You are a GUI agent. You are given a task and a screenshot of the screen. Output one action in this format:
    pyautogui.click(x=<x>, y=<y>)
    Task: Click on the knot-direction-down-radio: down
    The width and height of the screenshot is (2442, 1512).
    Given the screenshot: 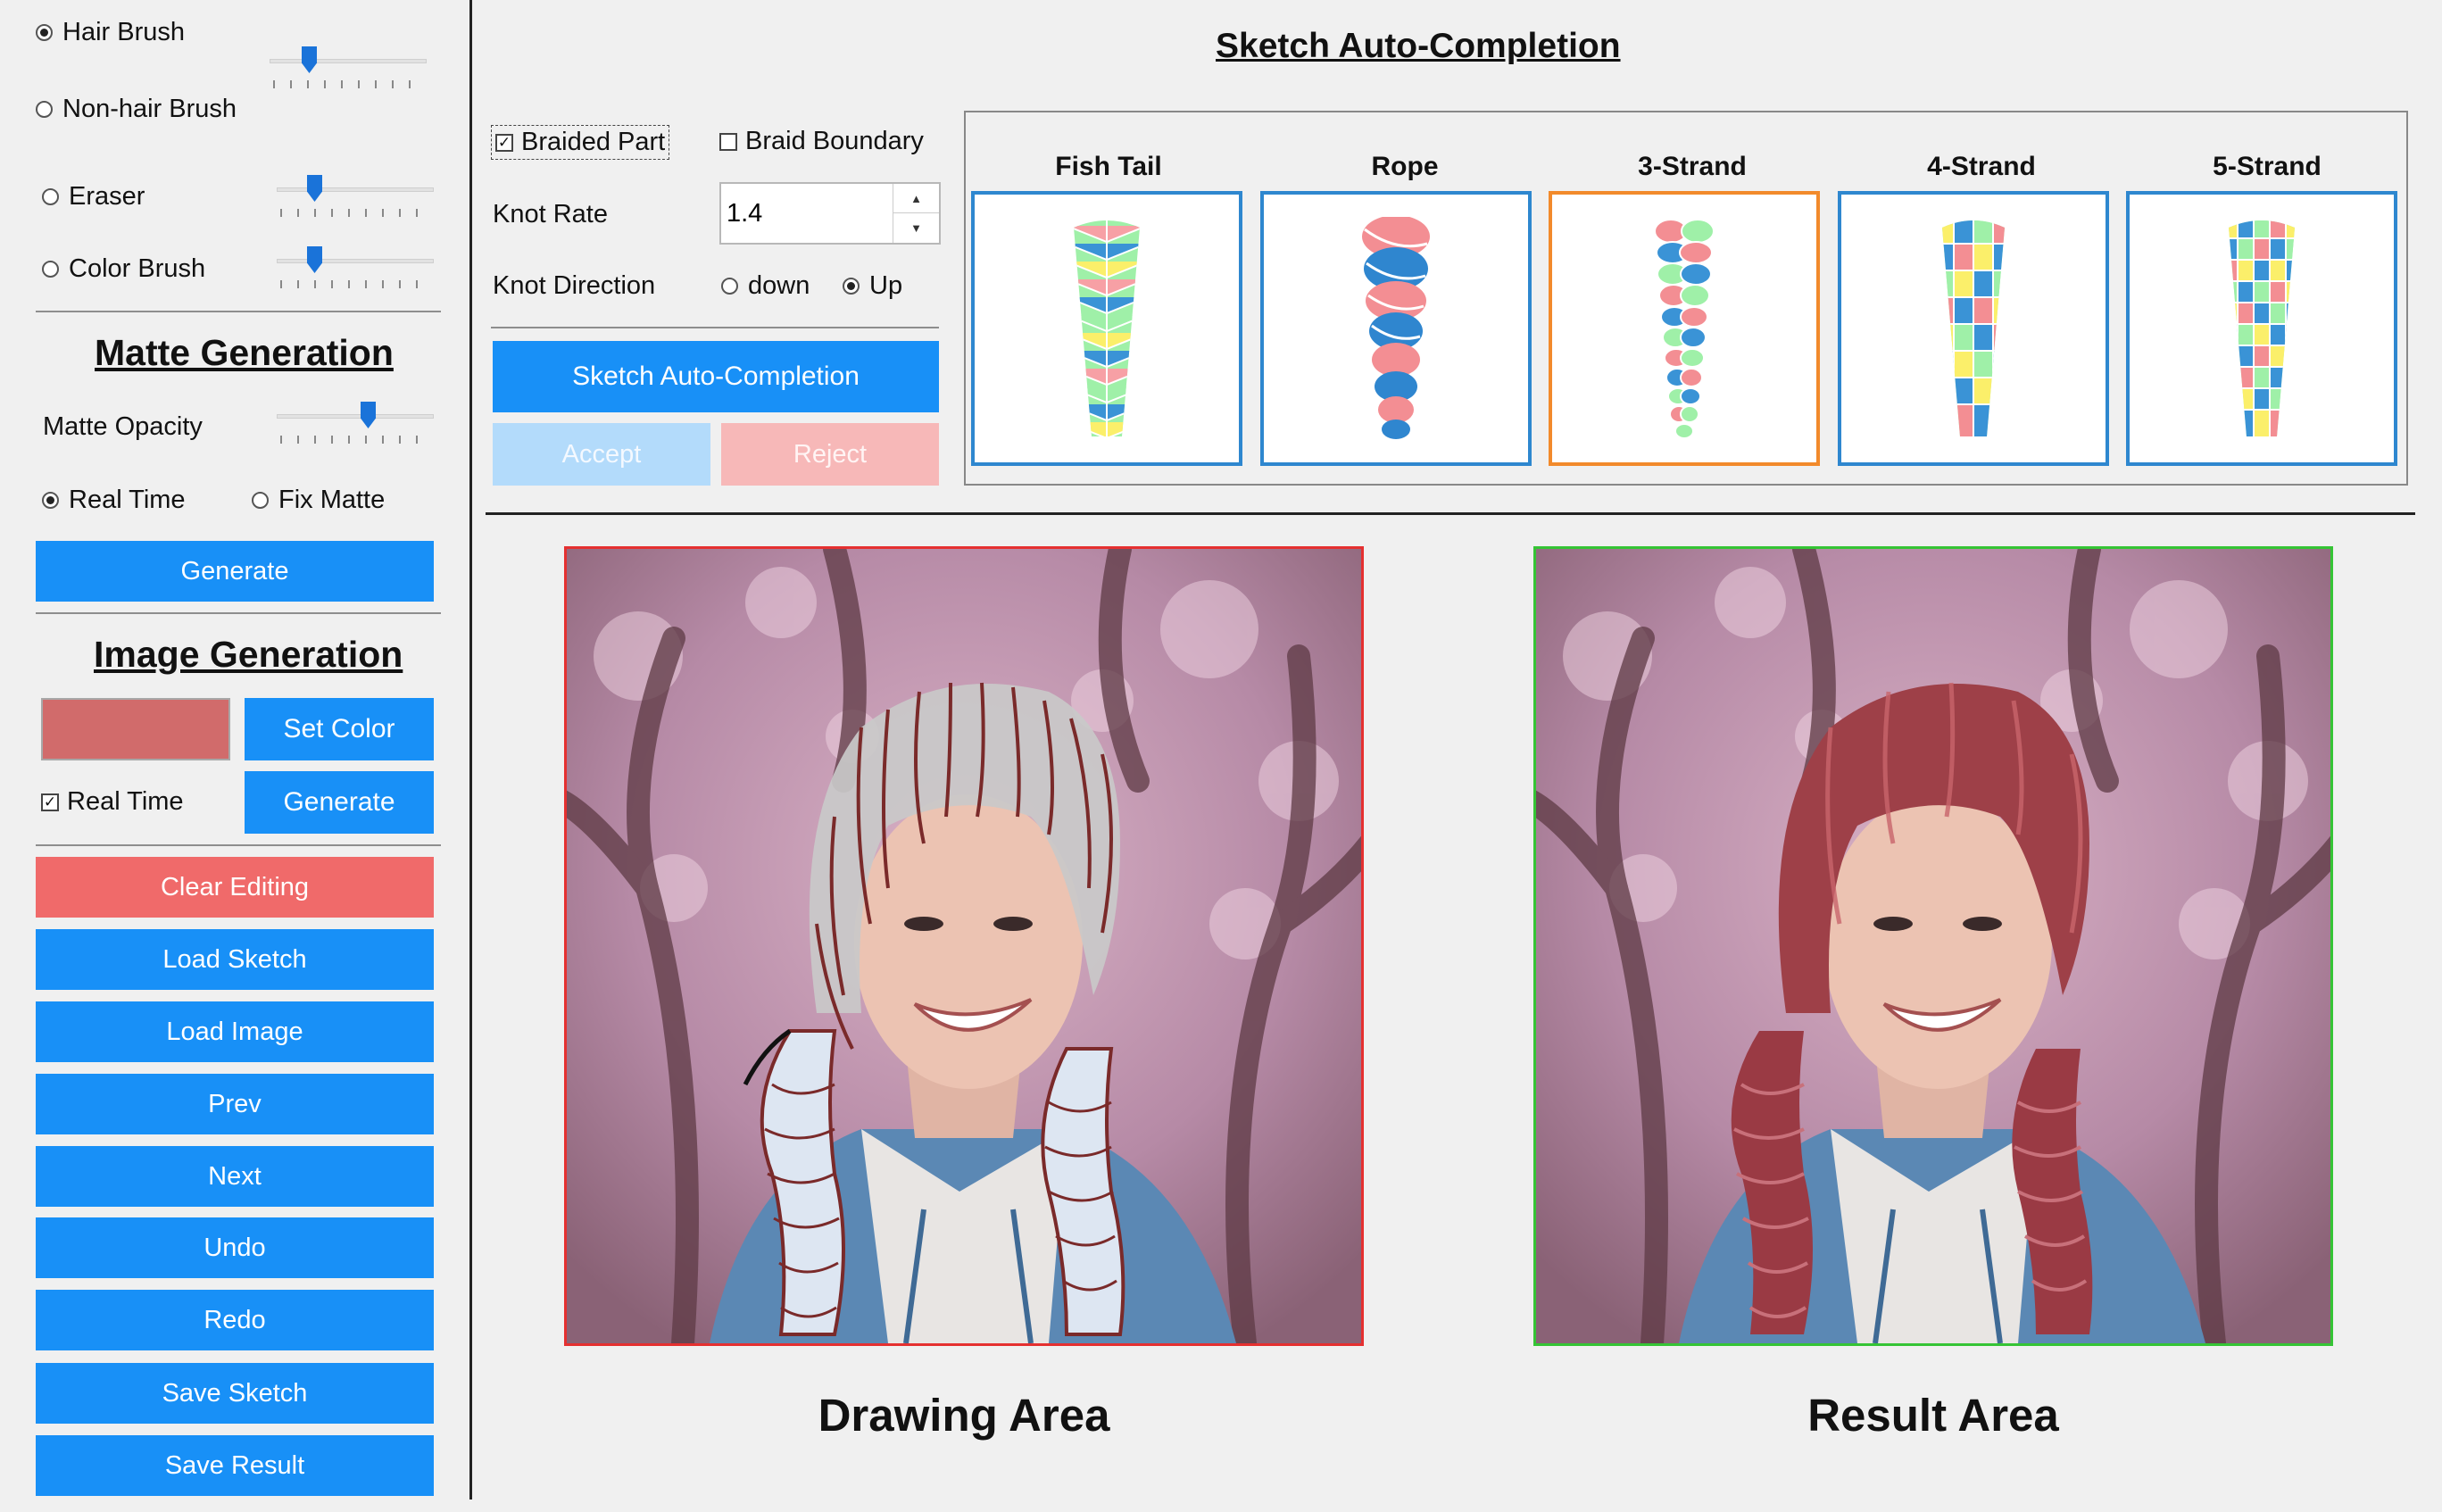 What is the action you would take?
    pyautogui.click(x=765, y=286)
    